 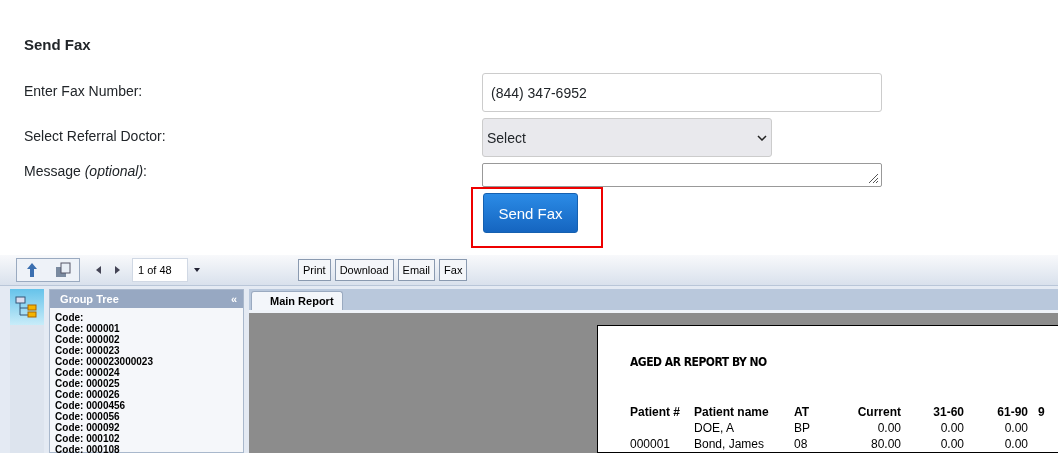 What do you see at coordinates (873, 178) in the screenshot?
I see `resize-grip-icon` at bounding box center [873, 178].